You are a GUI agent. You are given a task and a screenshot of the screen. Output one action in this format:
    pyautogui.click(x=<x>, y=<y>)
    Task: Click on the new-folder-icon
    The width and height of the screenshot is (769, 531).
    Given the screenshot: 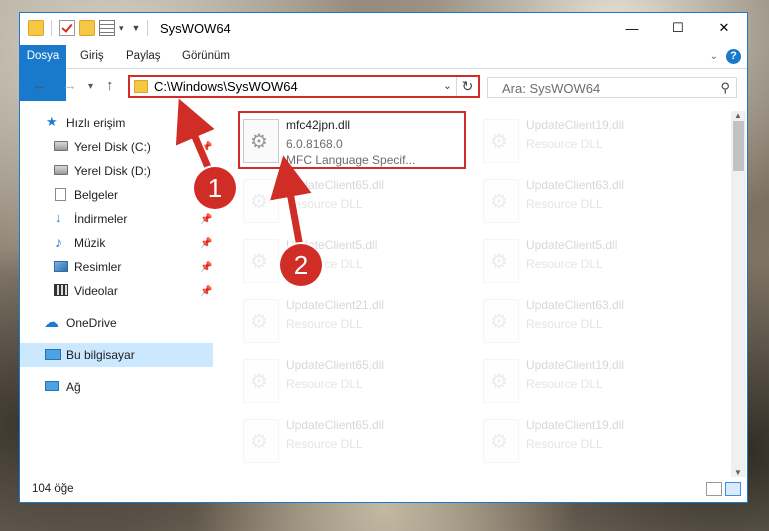 What is the action you would take?
    pyautogui.click(x=87, y=28)
    